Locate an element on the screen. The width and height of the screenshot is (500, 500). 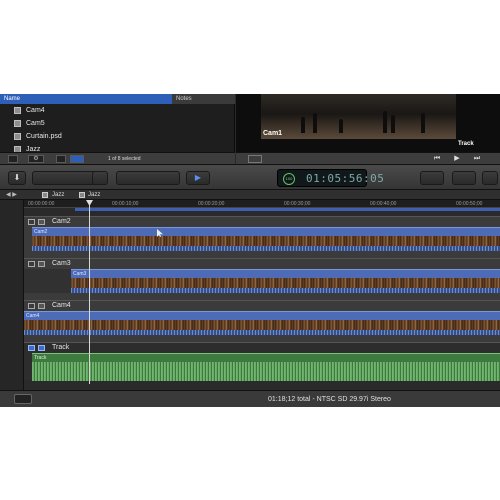
project-info: 01:18;12 total - NTSC SD 29.97i Stereo is located at coordinates (329, 399).